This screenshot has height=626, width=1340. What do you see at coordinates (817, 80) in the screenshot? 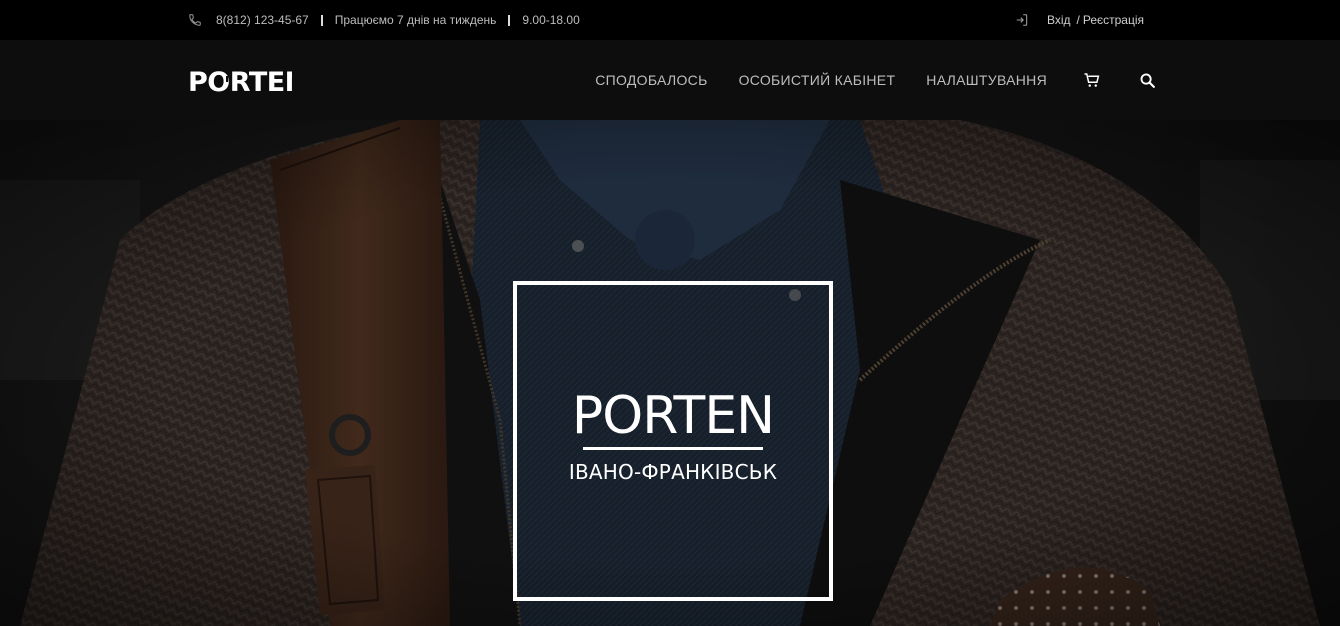
I see `menu-item-account: ОСОБИСТИЙ КАБІНЕТ` at bounding box center [817, 80].